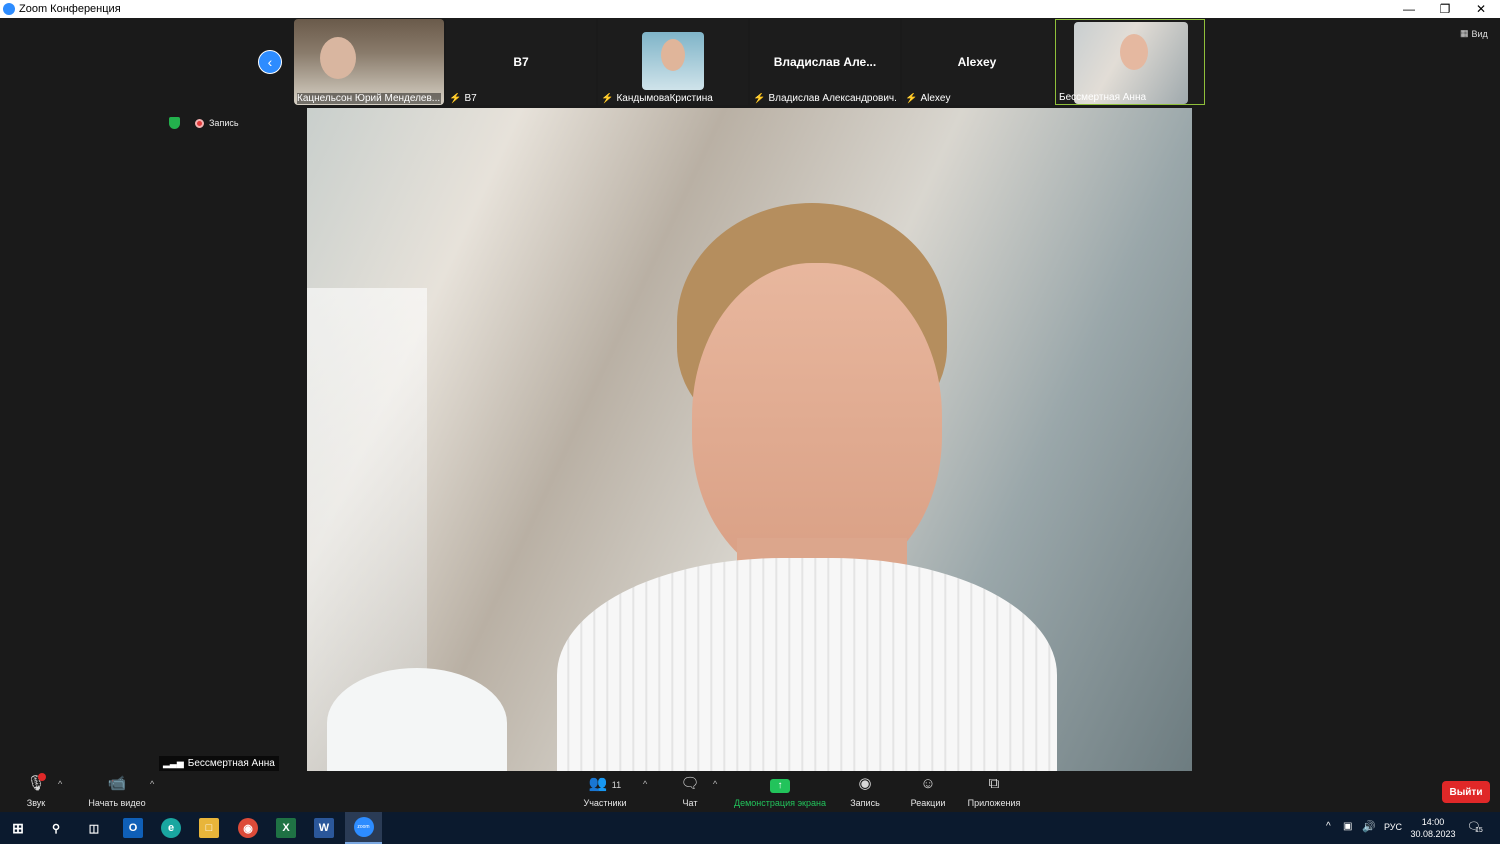 Image resolution: width=1500 pixels, height=844 pixels. I want to click on tray-chevron-up-icon: ^, so click(1328, 826).